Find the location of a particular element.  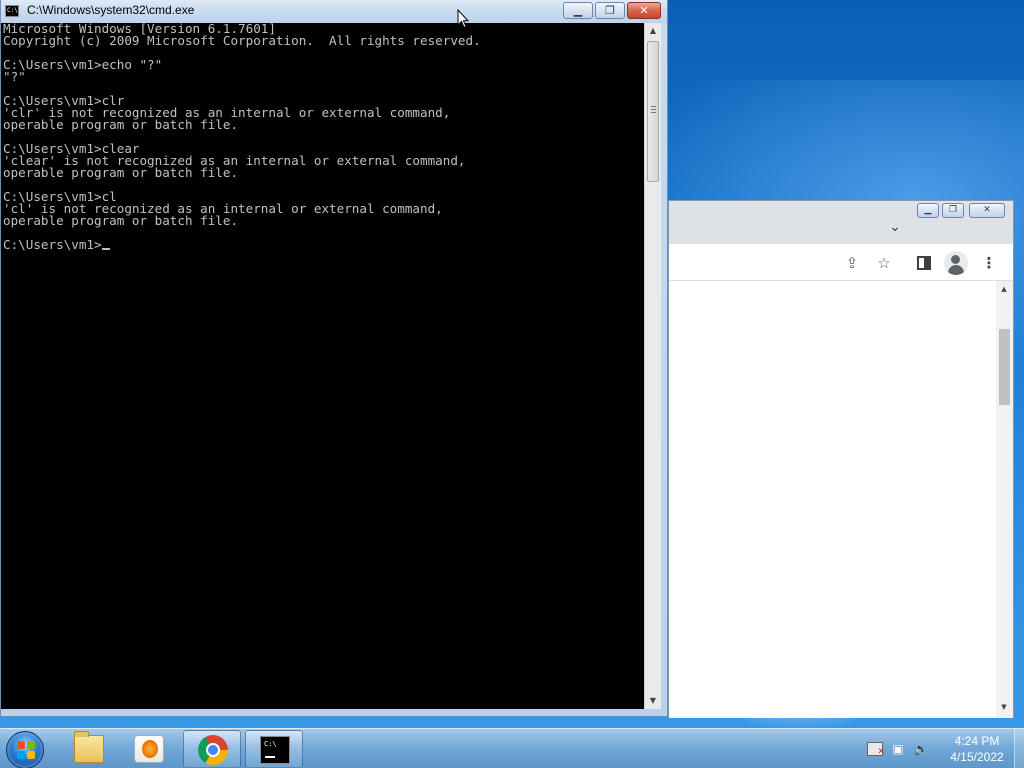

clock-time: 4:24 PM is located at coordinates (977, 741).